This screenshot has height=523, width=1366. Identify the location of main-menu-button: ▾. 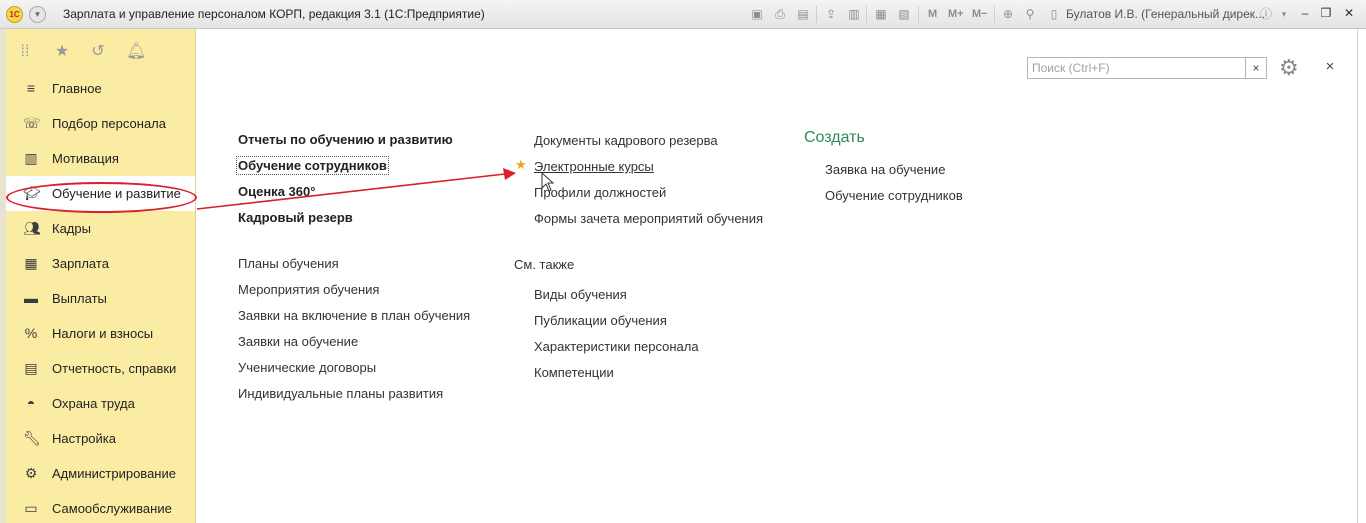
(37, 14).